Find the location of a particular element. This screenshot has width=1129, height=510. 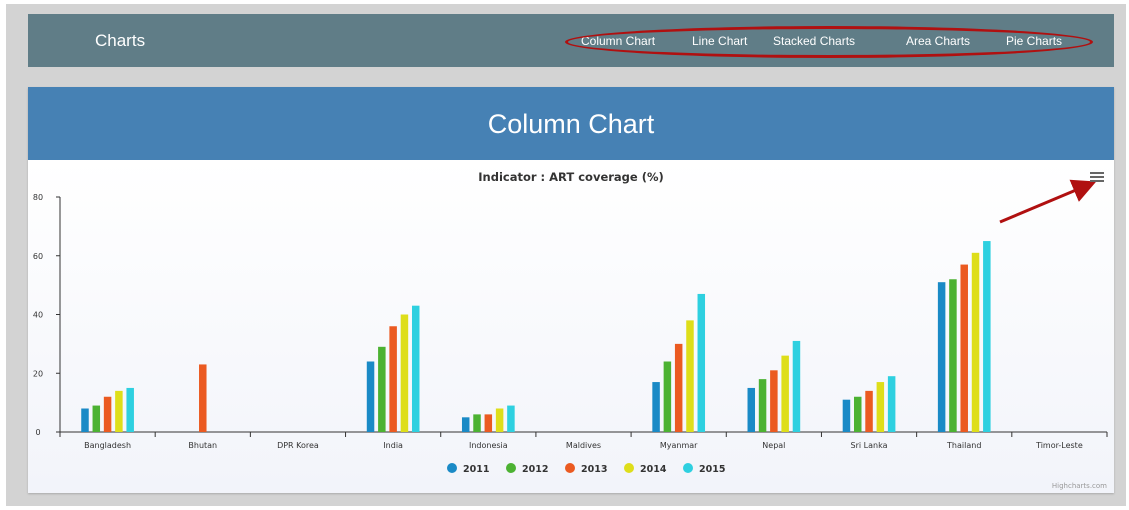

x-tick-label: Bangladesh is located at coordinates (107, 445).